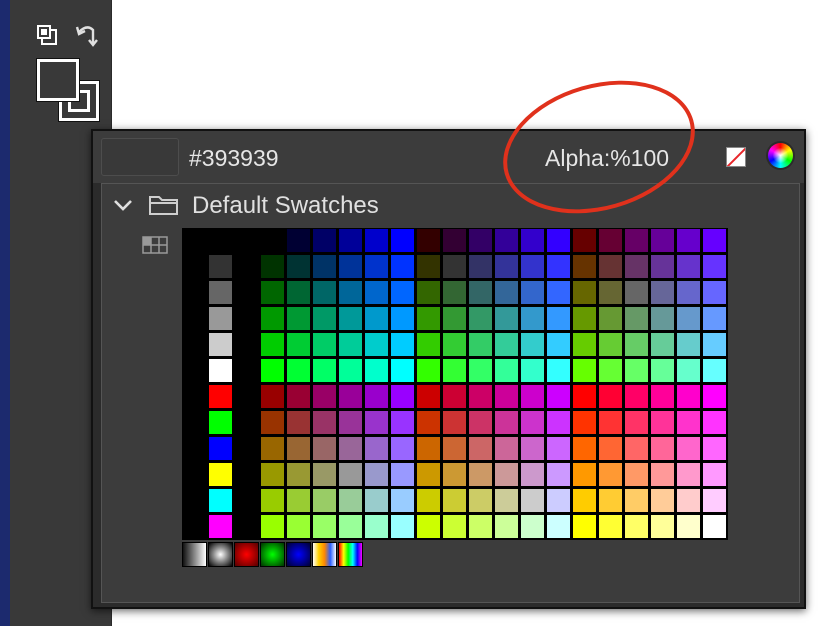 The image size is (818, 626). I want to click on swap-colors-icon, so click(48, 36).